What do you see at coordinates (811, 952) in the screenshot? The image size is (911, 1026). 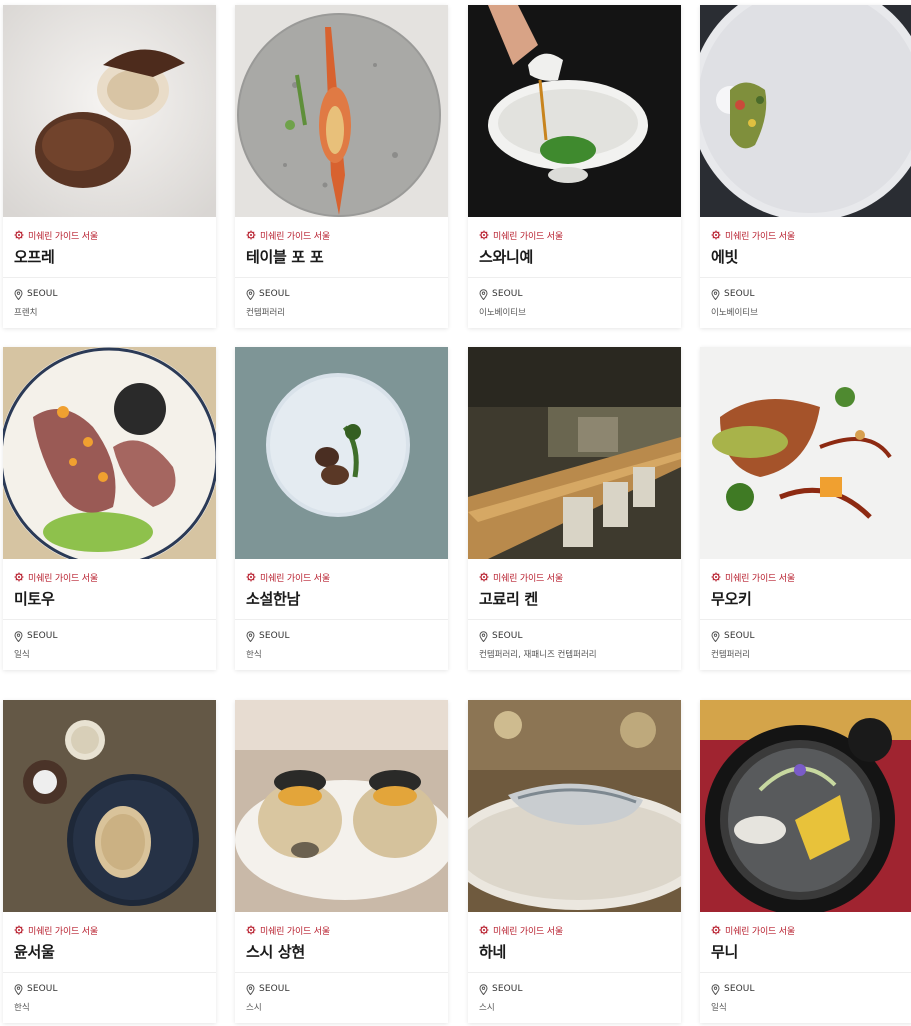 I see `restaurant-name: 무니` at bounding box center [811, 952].